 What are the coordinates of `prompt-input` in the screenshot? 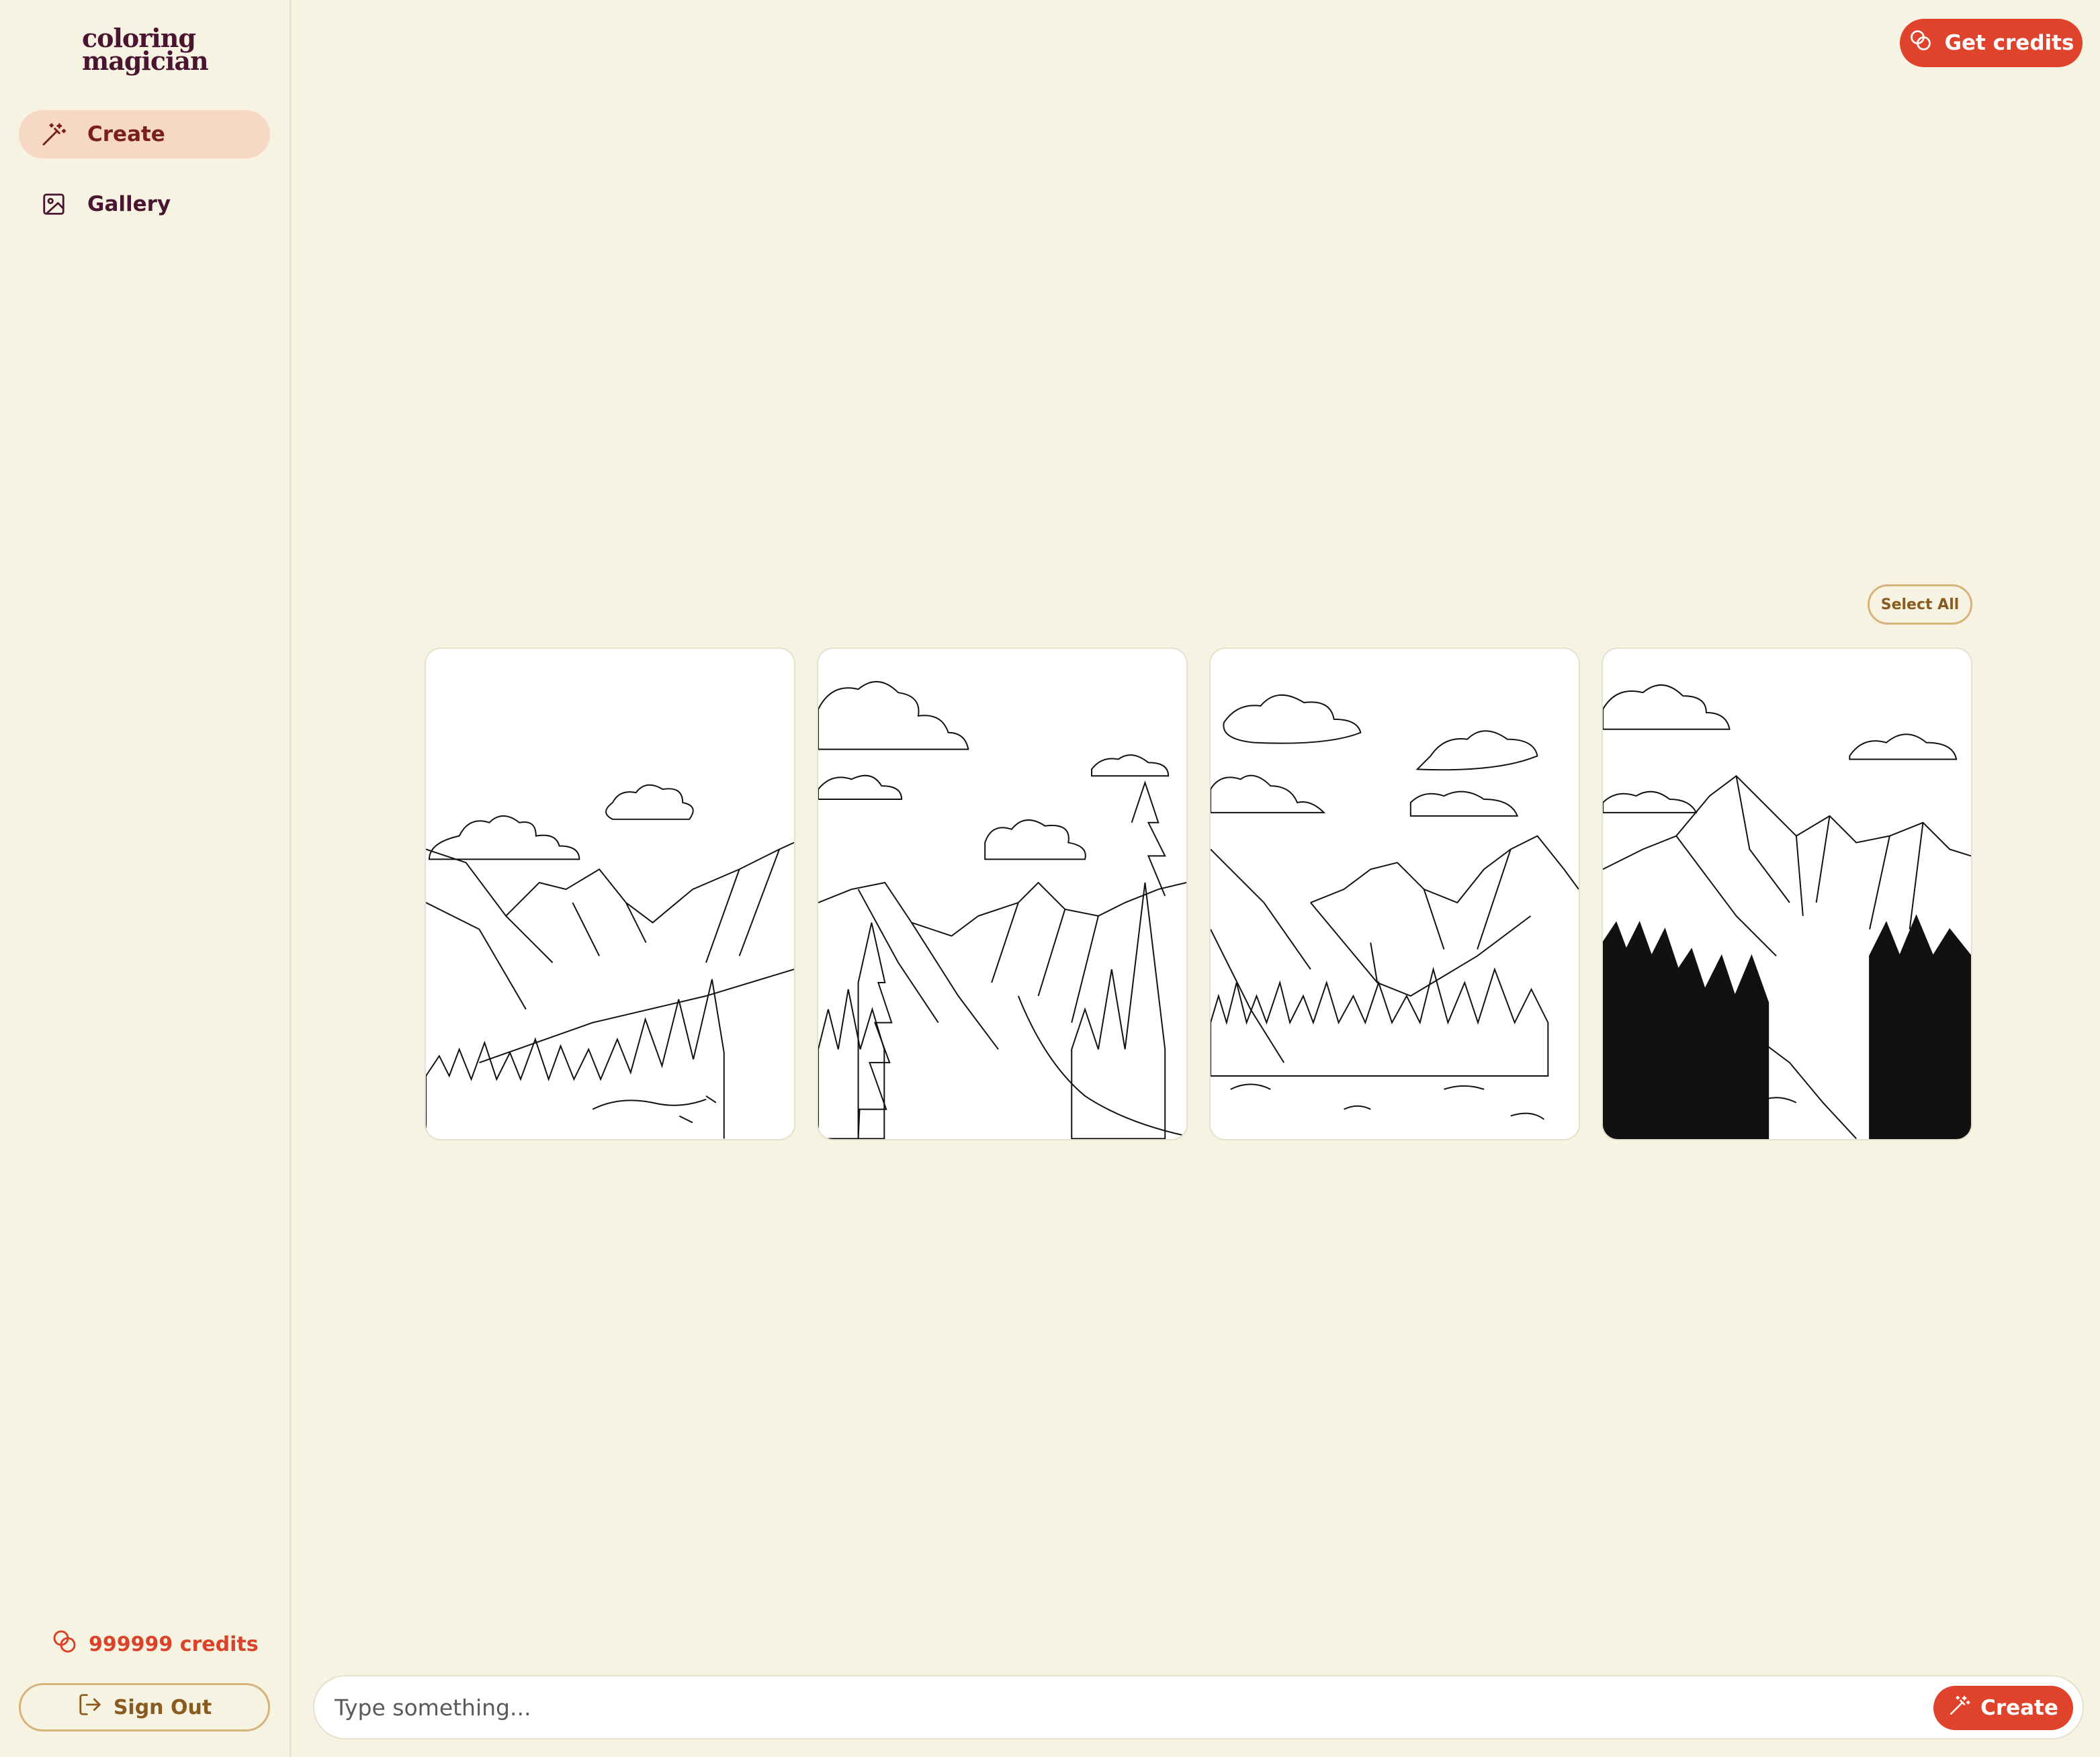 It's located at (1117, 1707).